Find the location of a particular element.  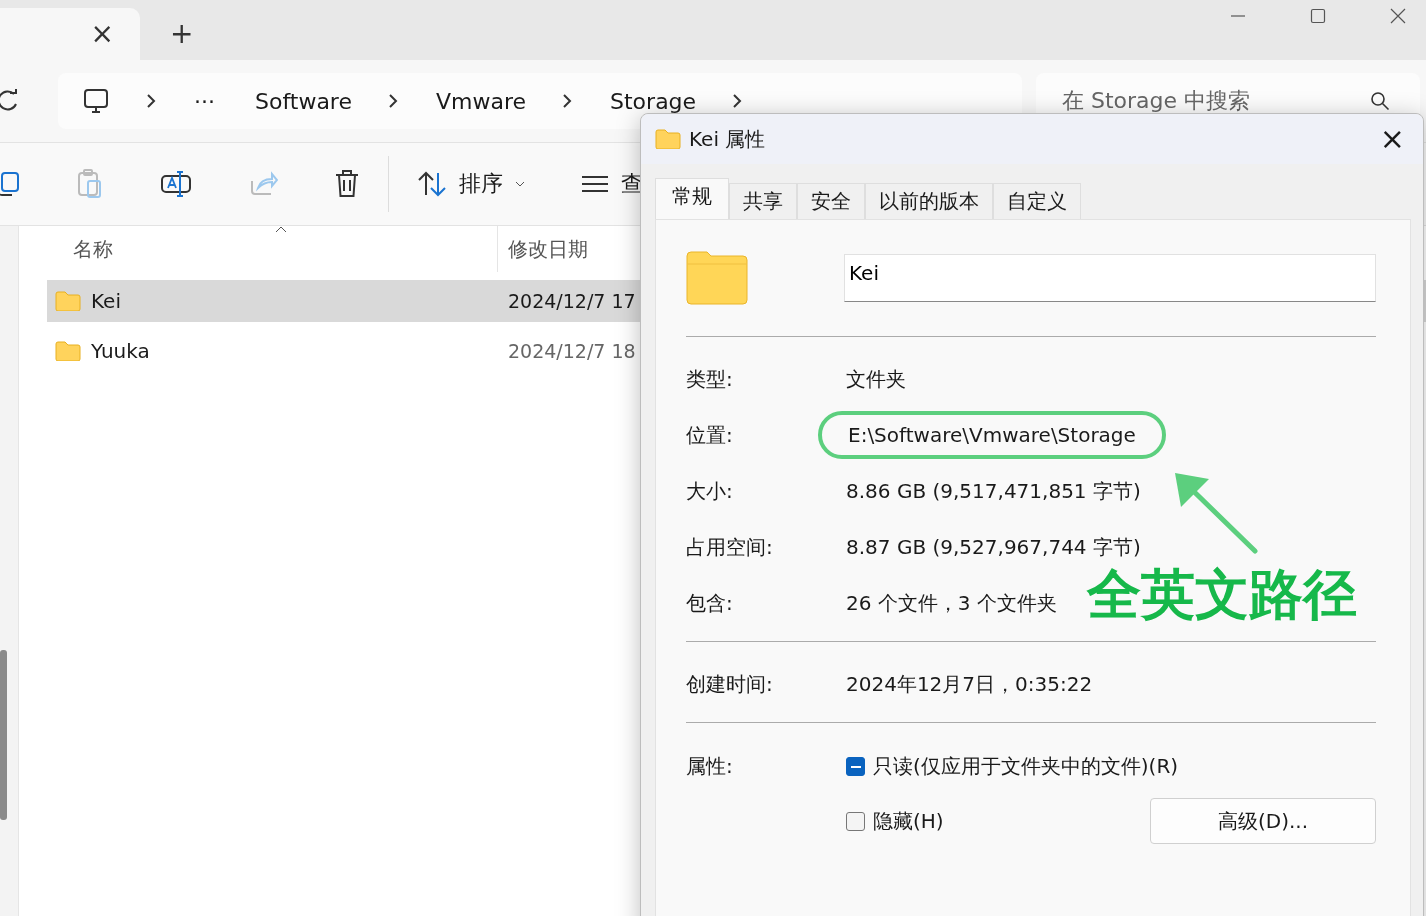

annotation-text: 全英文路径 is located at coordinates (1222, 595).